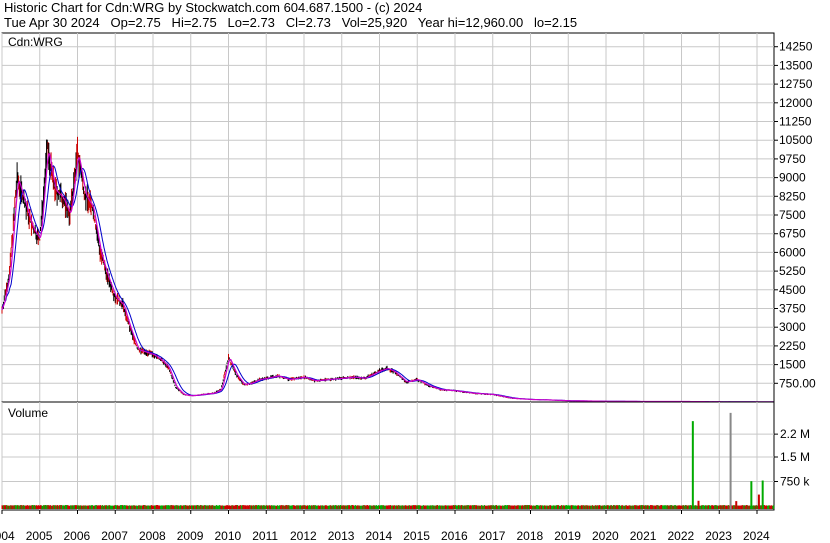 The image size is (830, 543). What do you see at coordinates (530, 536) in the screenshot?
I see `x-tick-label: 2018` at bounding box center [530, 536].